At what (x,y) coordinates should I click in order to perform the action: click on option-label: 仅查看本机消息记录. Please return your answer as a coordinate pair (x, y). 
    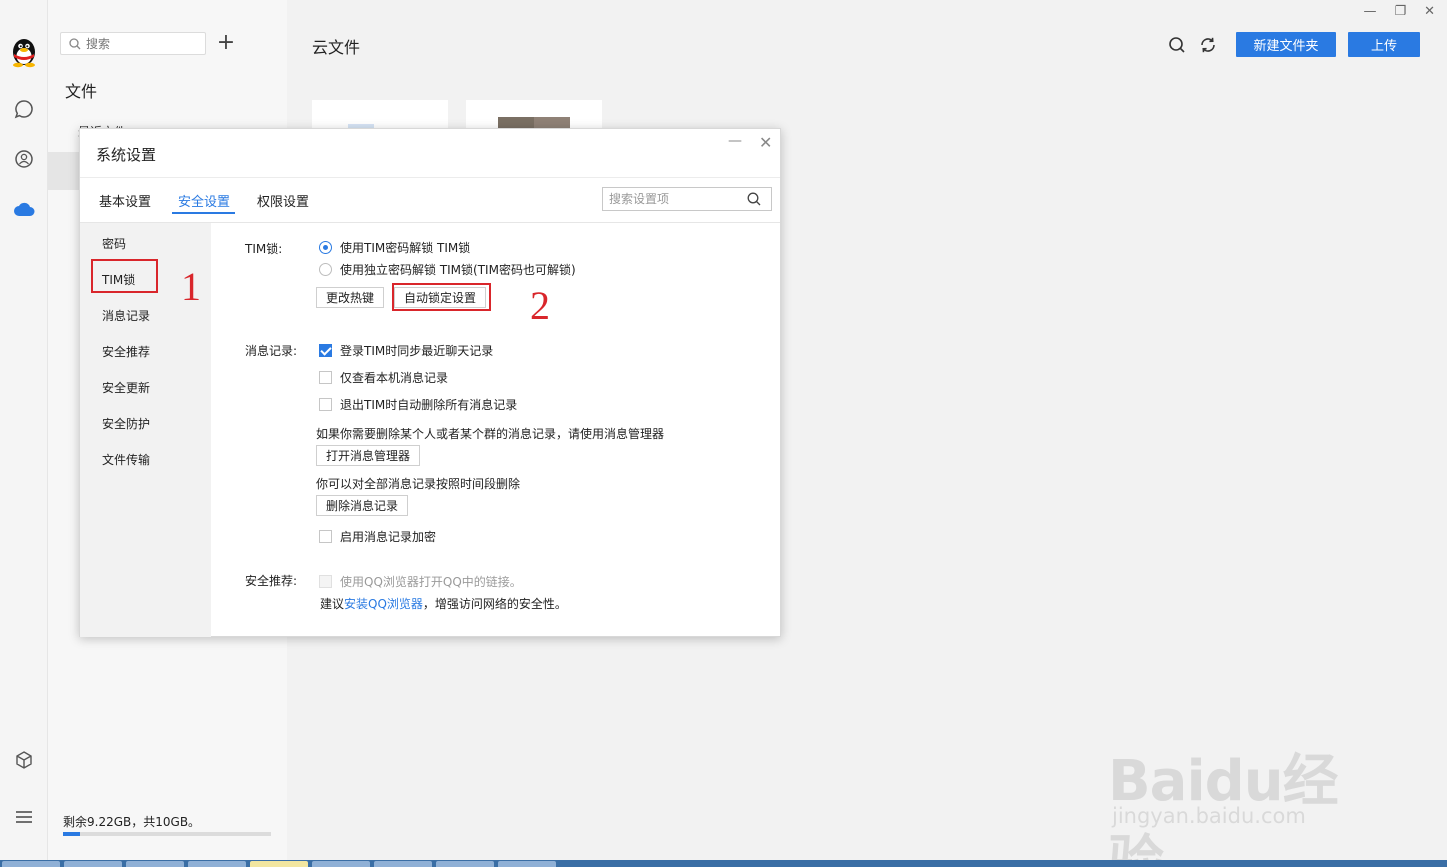
    Looking at the image, I should click on (394, 378).